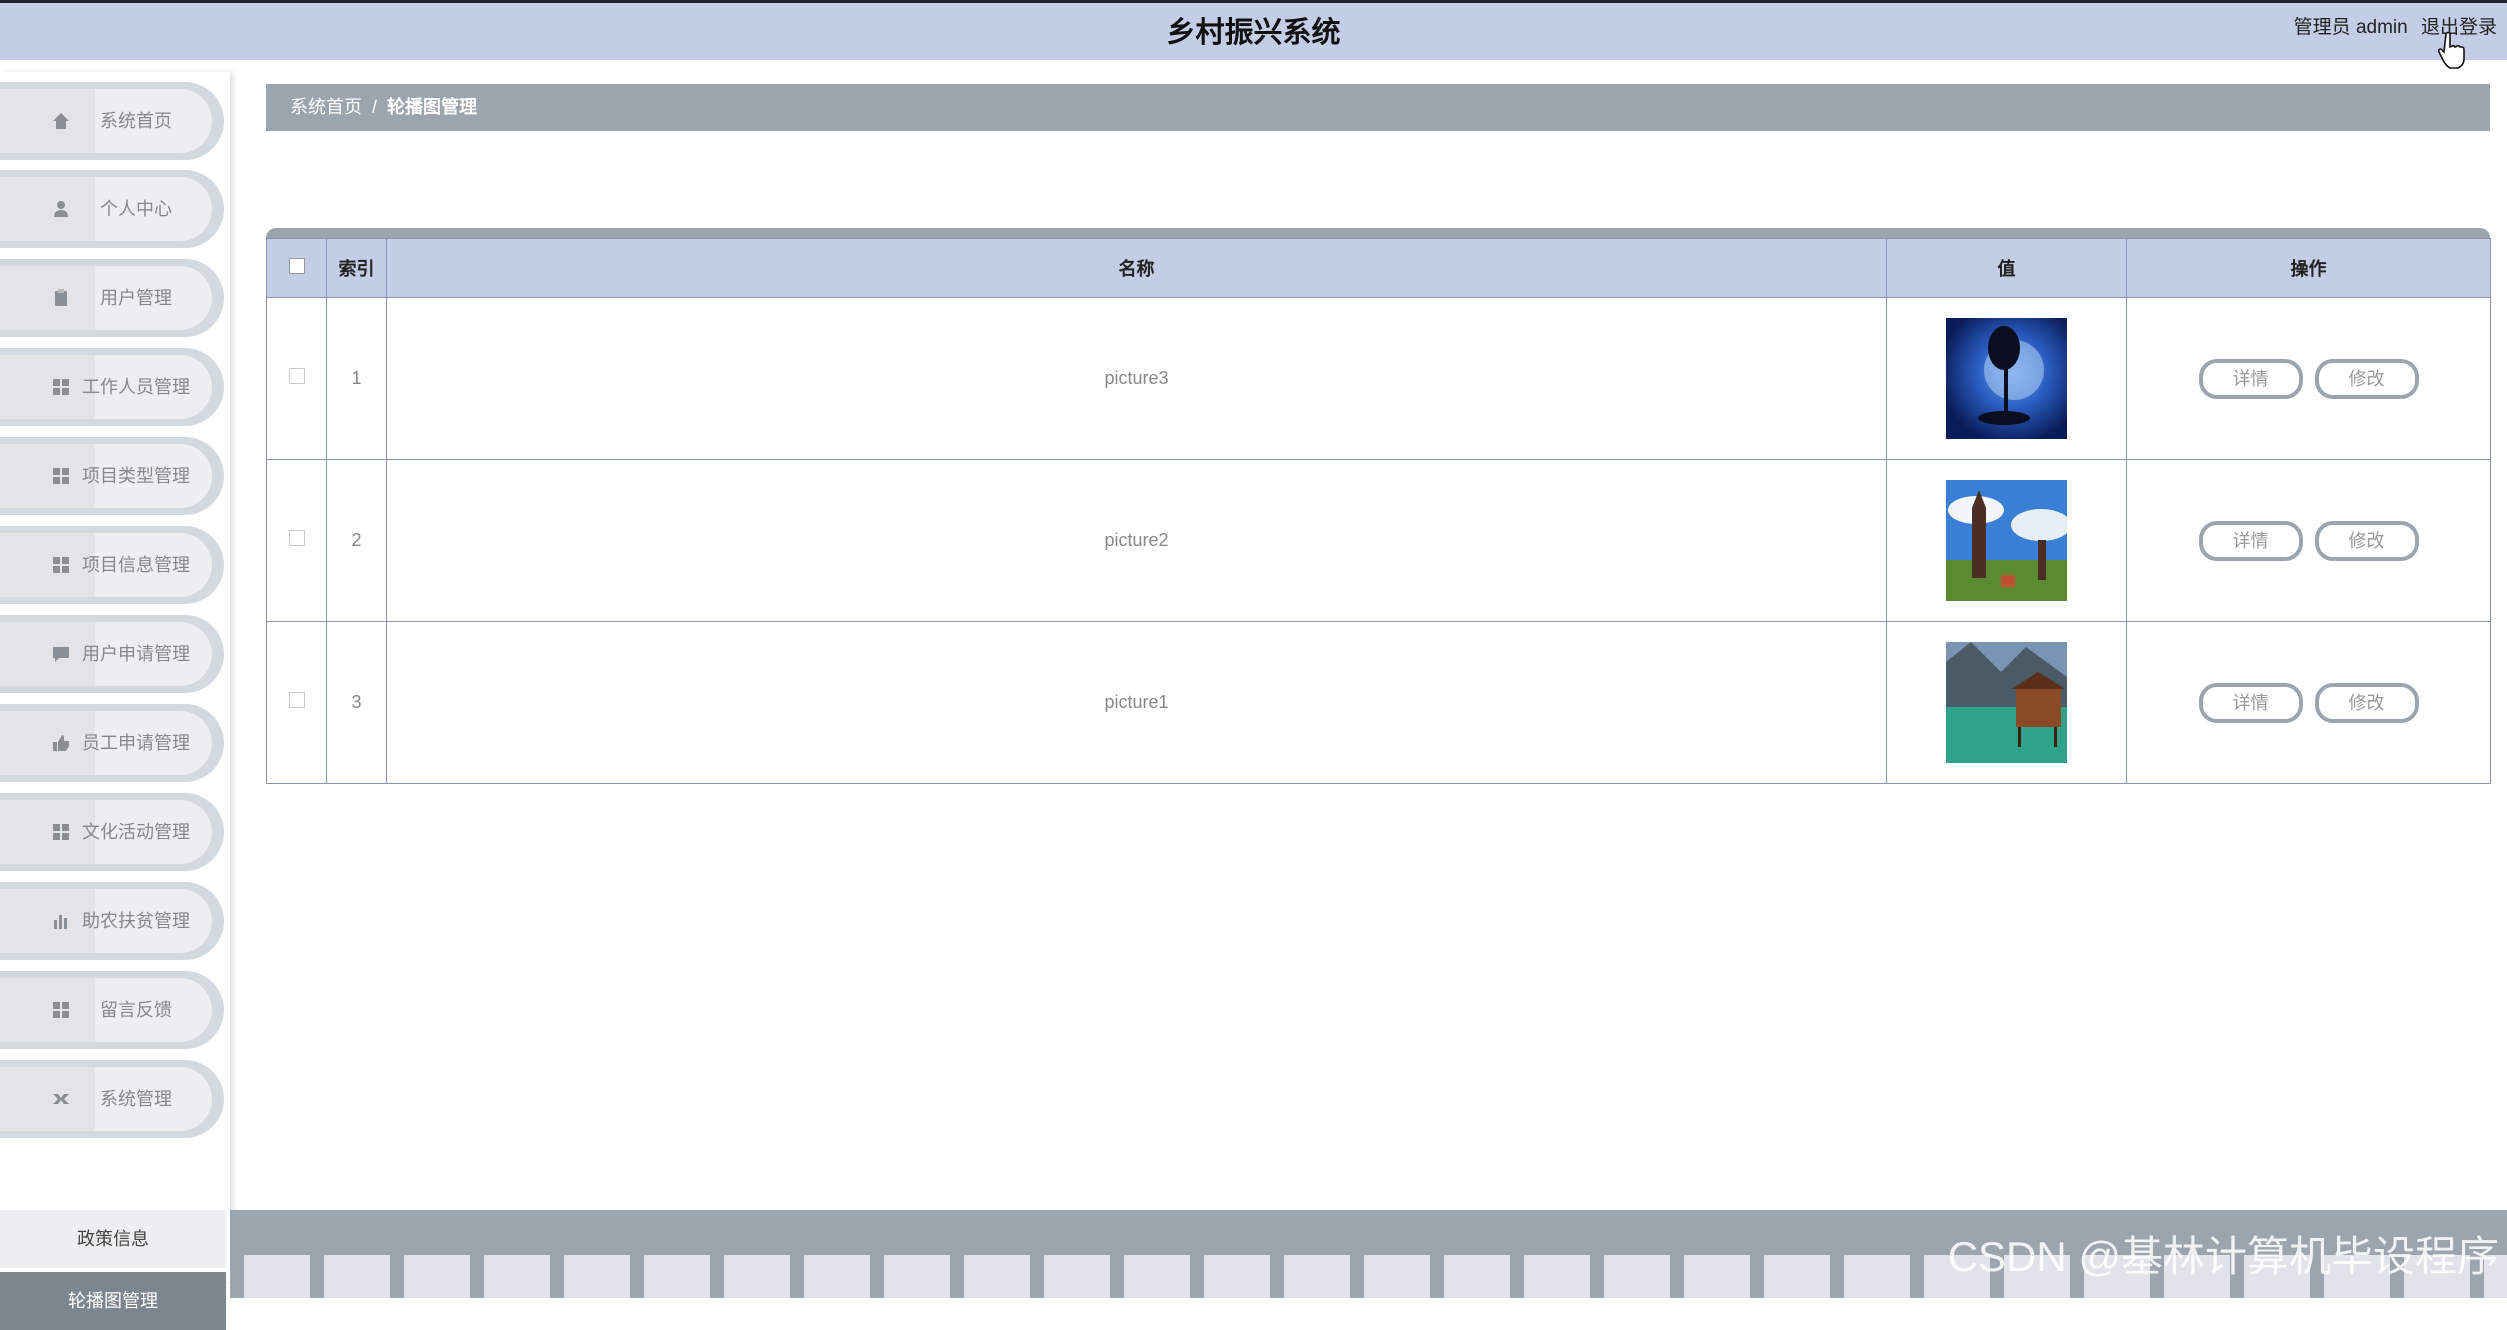 Image resolution: width=2507 pixels, height=1330 pixels. Describe the element at coordinates (136, 121) in the screenshot. I see `sidebar-item-label: 系统首页` at that location.